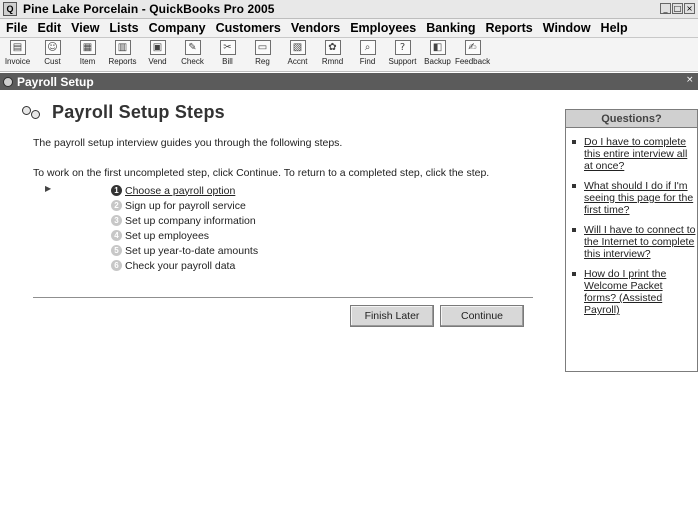 Image resolution: width=698 pixels, height=527 pixels. What do you see at coordinates (52, 61) in the screenshot?
I see `toolbar-label: Cust` at bounding box center [52, 61].